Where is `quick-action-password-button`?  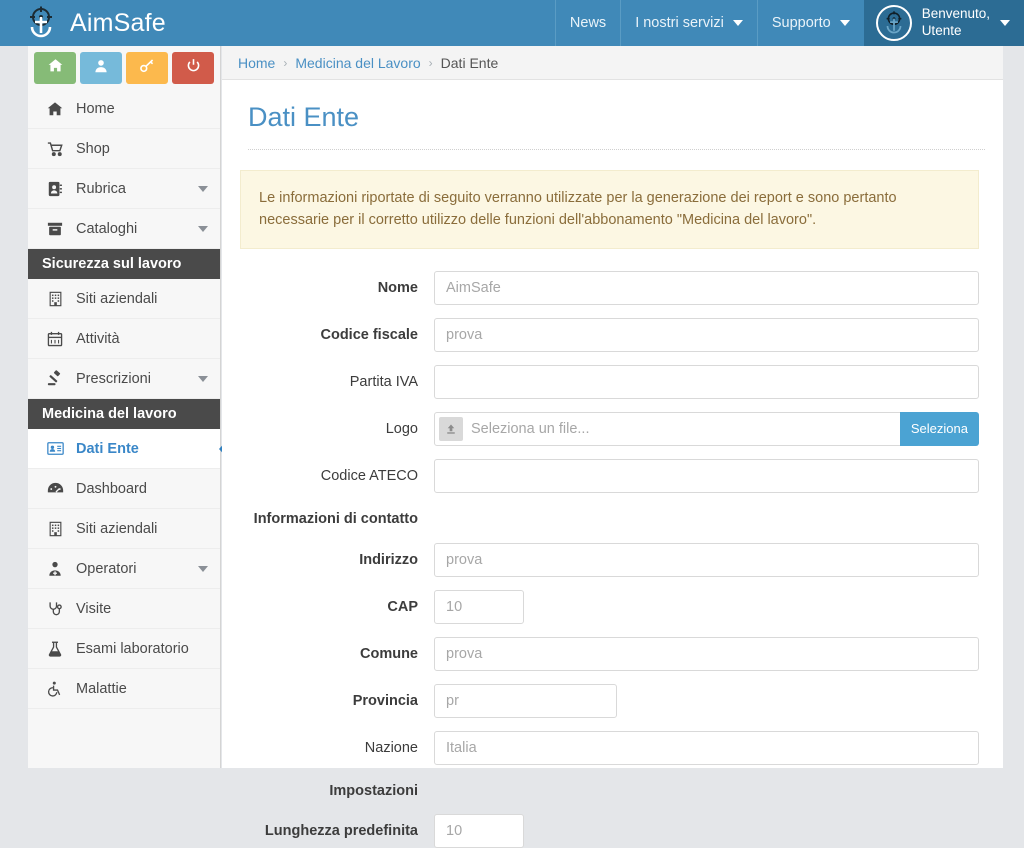 quick-action-password-button is located at coordinates (147, 68).